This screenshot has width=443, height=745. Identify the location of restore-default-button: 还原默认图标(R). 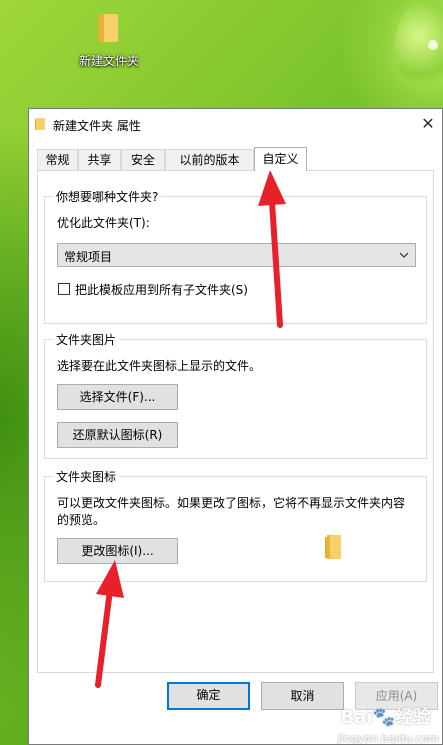
(117, 435).